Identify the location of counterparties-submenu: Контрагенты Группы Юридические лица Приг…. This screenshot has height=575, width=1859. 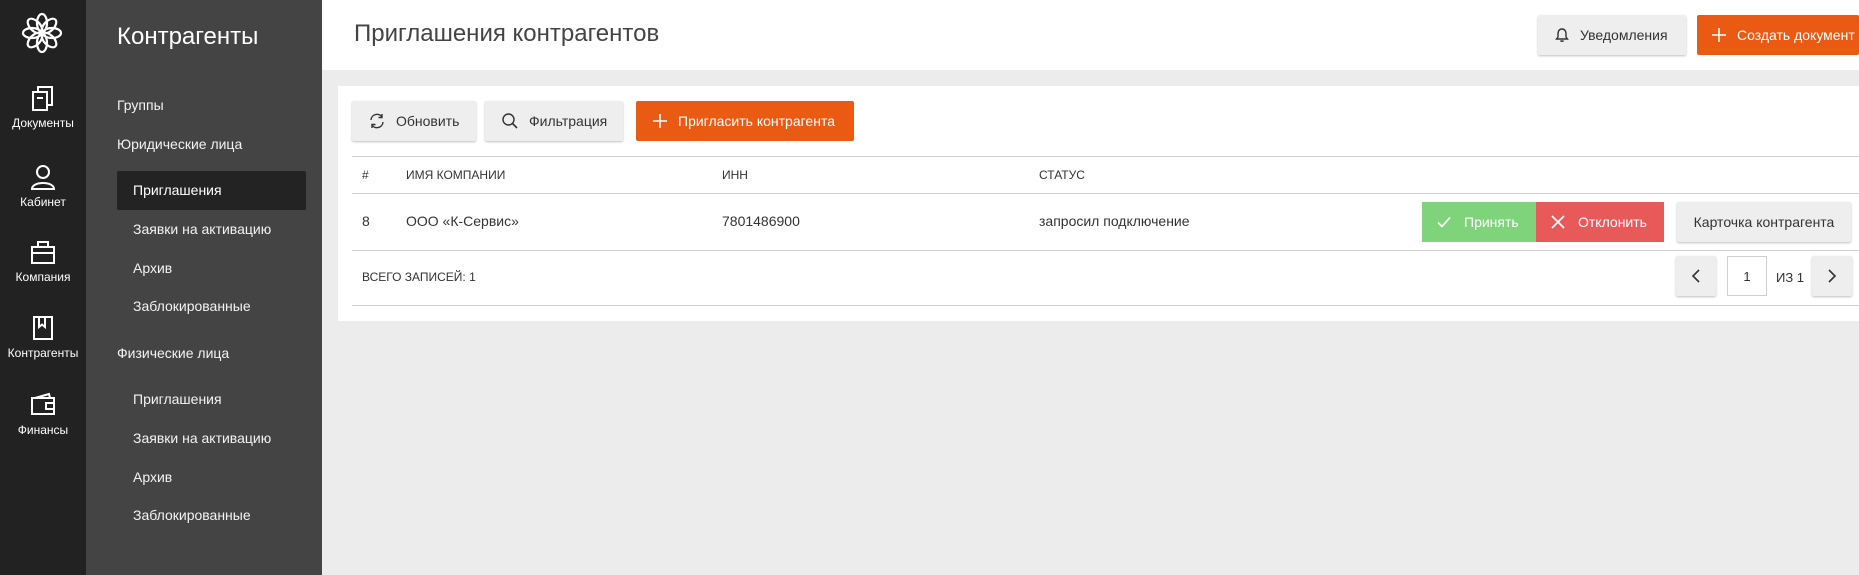
(204, 287).